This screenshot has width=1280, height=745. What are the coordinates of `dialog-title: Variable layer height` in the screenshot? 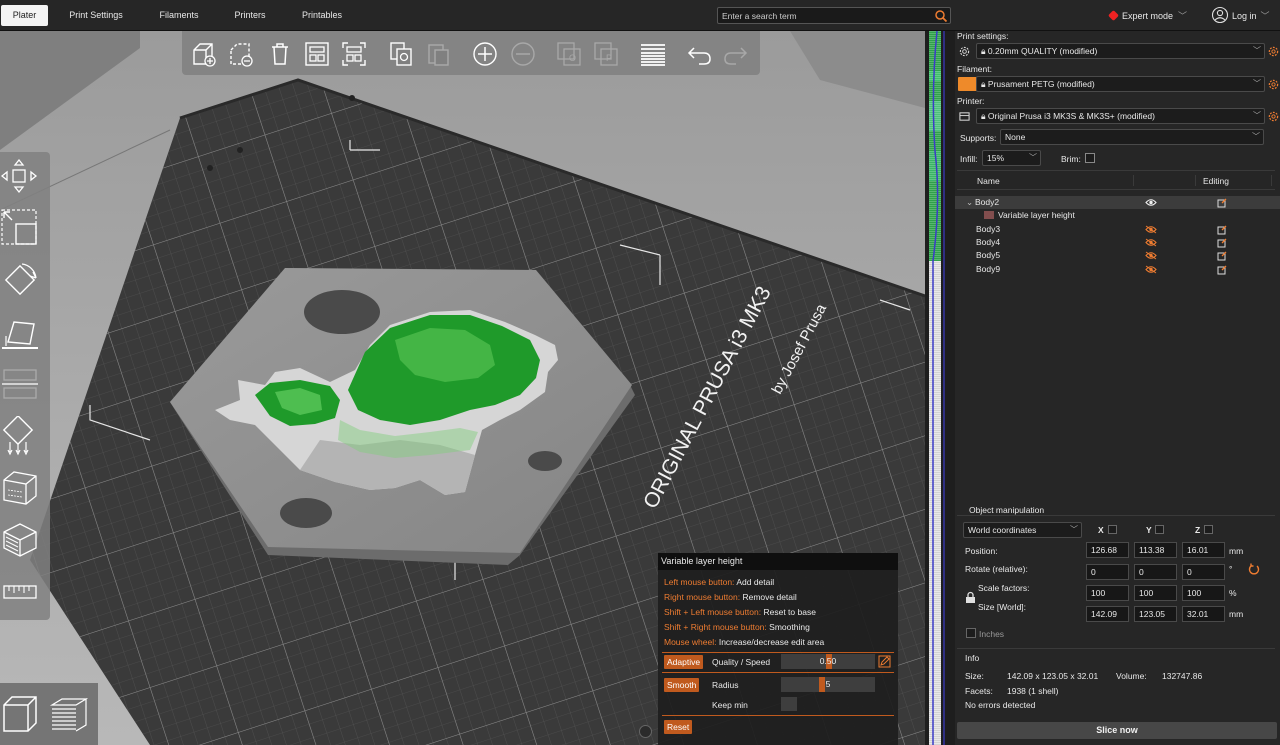 It's located at (778, 561).